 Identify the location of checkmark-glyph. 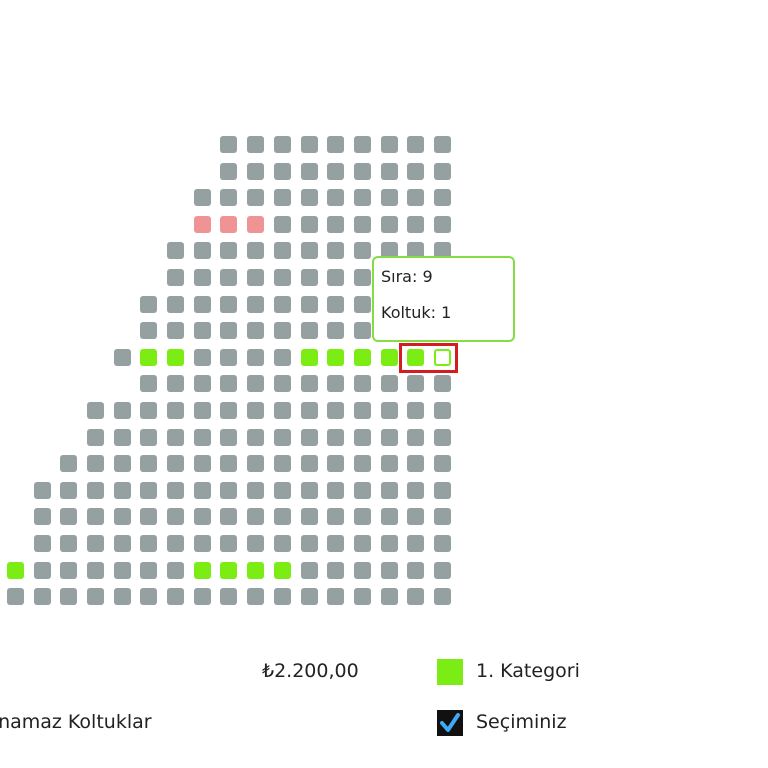
(450, 722).